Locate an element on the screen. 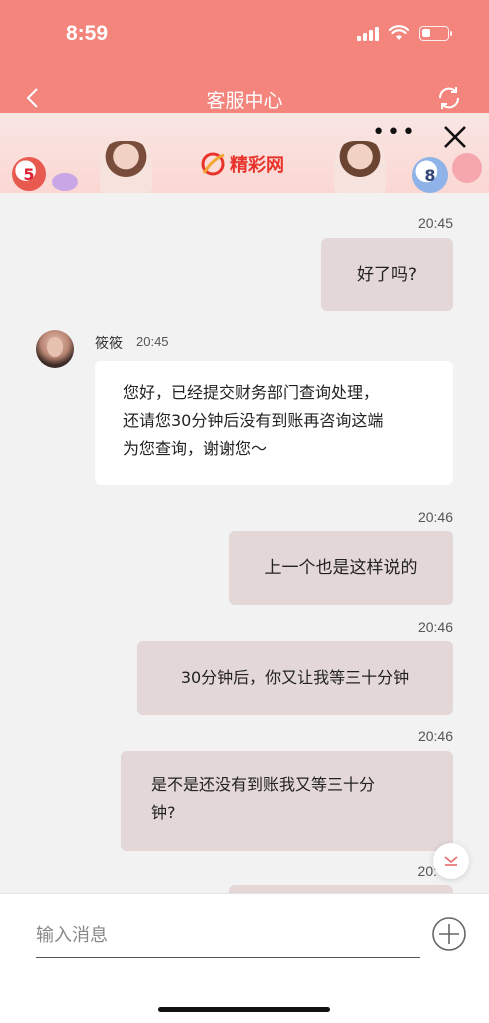 The image size is (489, 1023). message-composer is located at coordinates (244, 958).